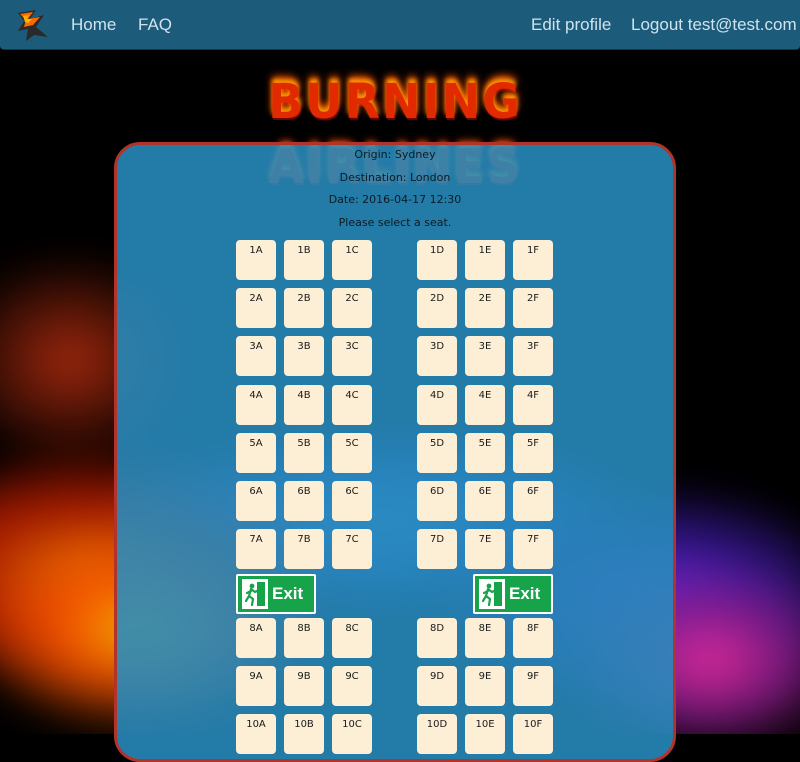 The image size is (800, 762). What do you see at coordinates (352, 638) in the screenshot?
I see `seat-8C: 8C` at bounding box center [352, 638].